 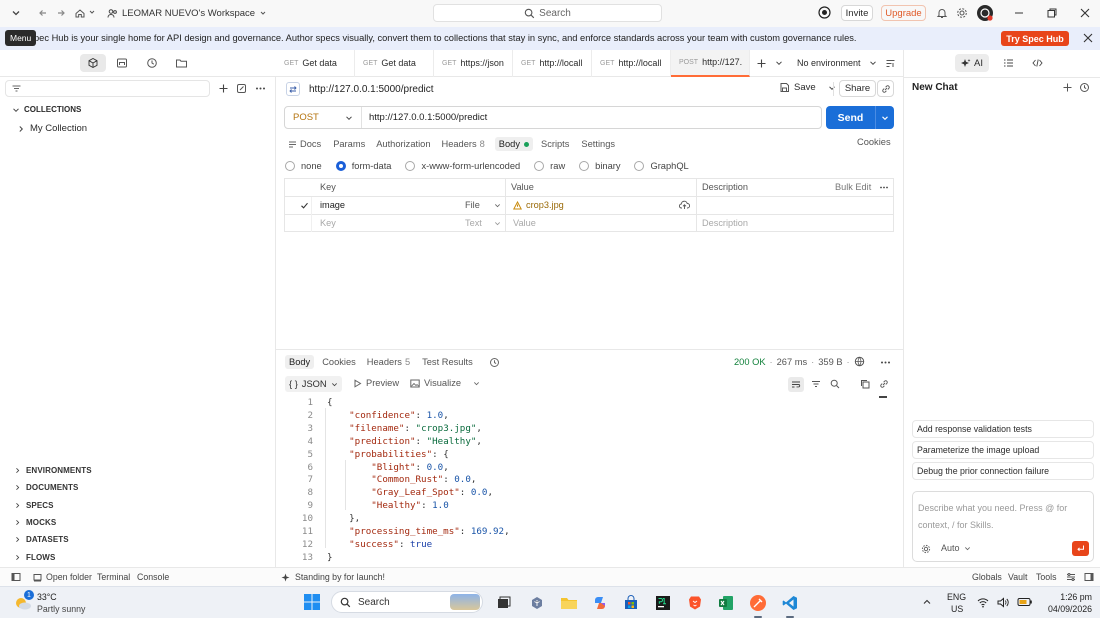 I want to click on form-file-value: crop3.jpg, so click(x=538, y=205).